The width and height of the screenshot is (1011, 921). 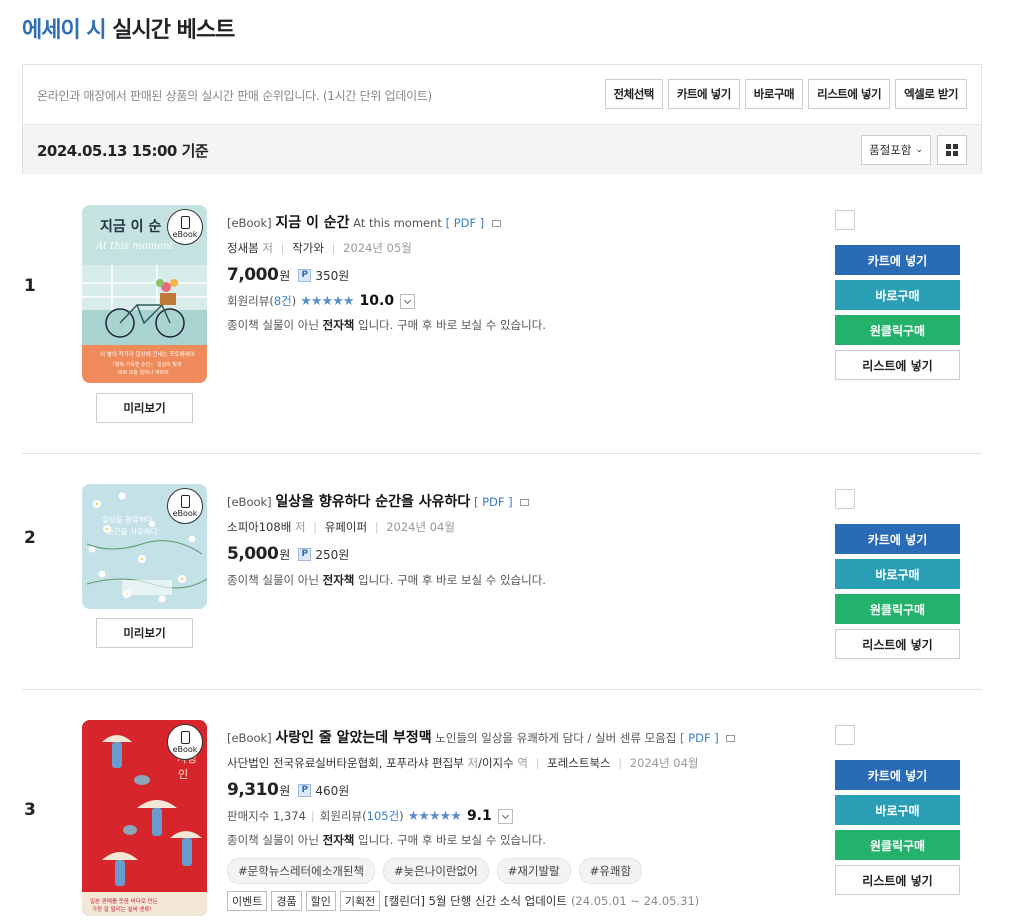 I want to click on publisher-link: 작가와, so click(x=308, y=248).